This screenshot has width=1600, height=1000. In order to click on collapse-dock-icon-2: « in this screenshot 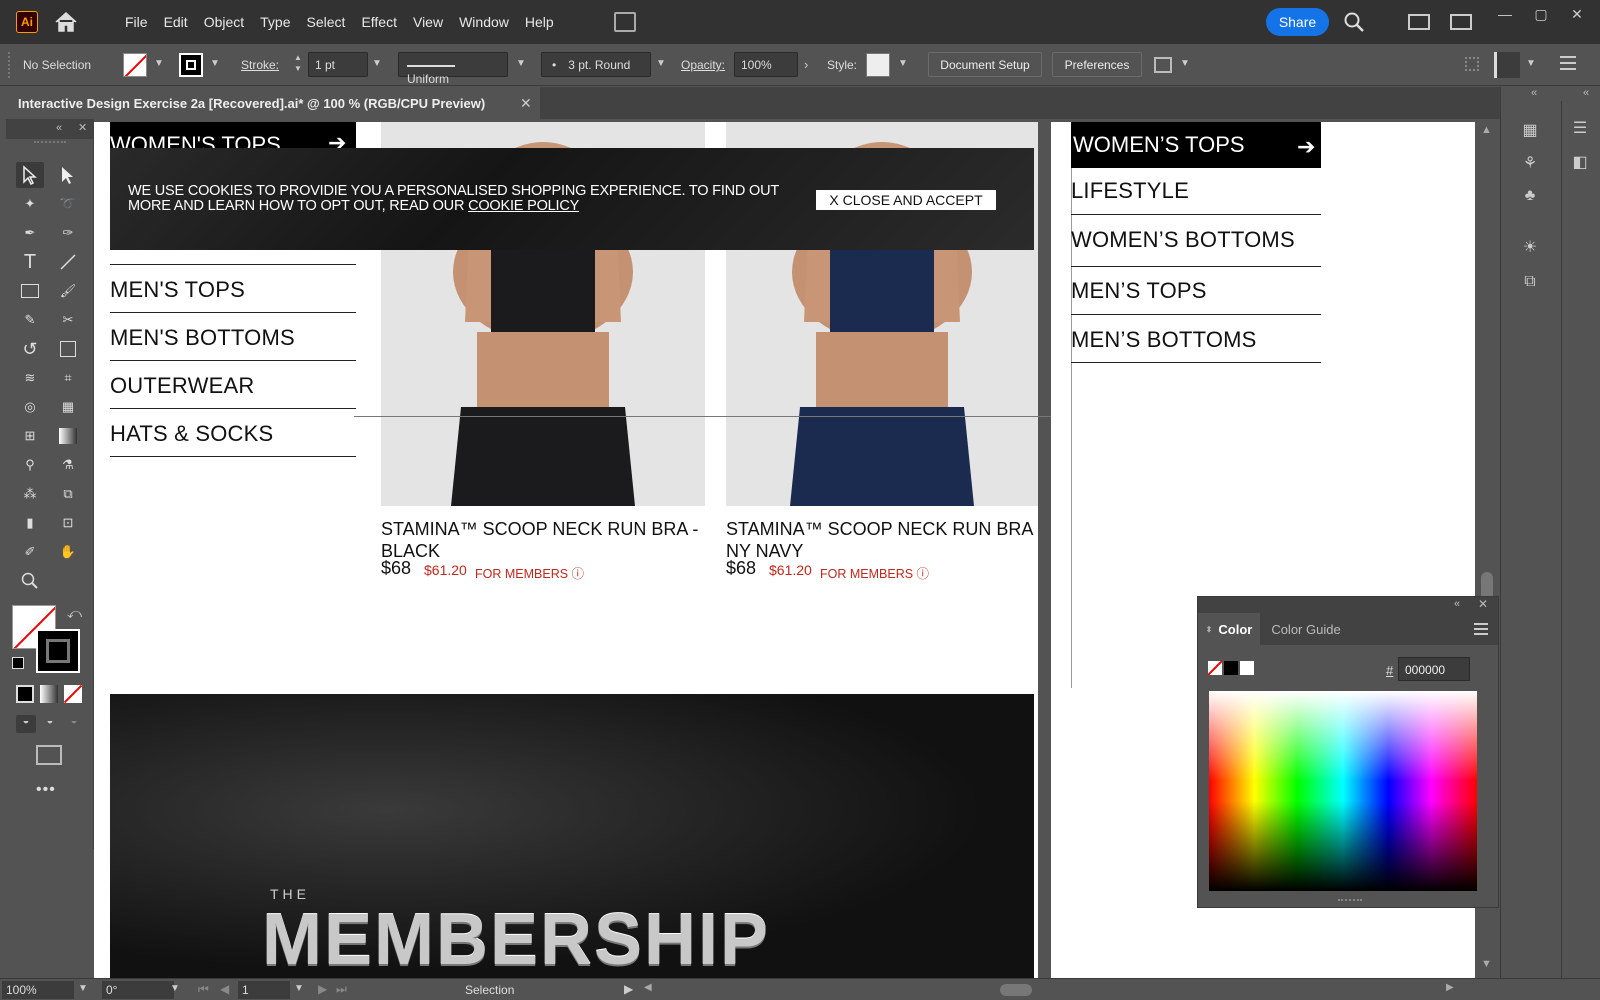, I will do `click(1586, 93)`.